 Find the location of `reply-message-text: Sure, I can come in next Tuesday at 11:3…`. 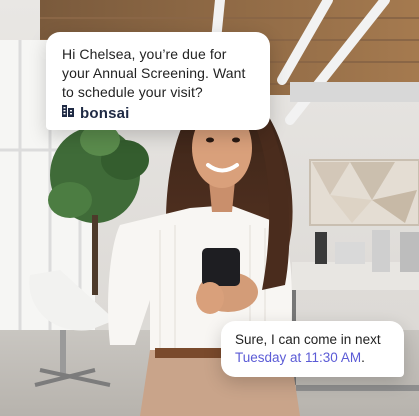

reply-message-text: Sure, I can come in next Tuesday at 11:3… is located at coordinates (314, 349).